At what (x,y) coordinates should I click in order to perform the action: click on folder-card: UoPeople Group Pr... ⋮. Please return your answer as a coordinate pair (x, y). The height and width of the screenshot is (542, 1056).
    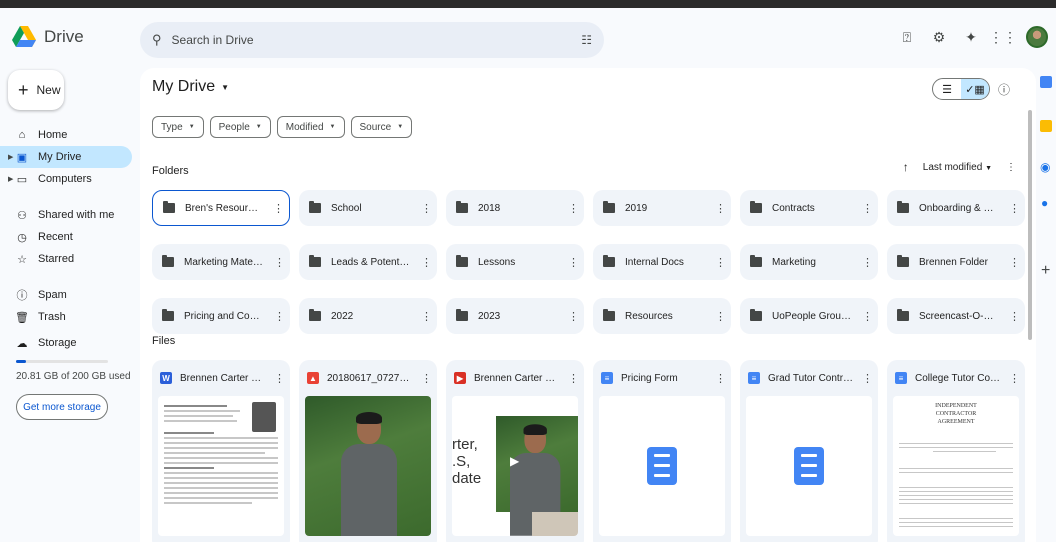
    Looking at the image, I should click on (809, 316).